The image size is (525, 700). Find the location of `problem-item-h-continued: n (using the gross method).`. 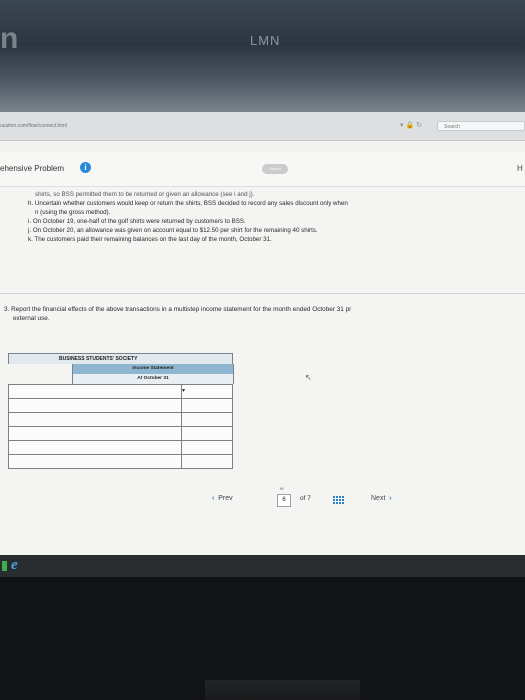

problem-item-h-continued: n (using the gross method). is located at coordinates (73, 212).